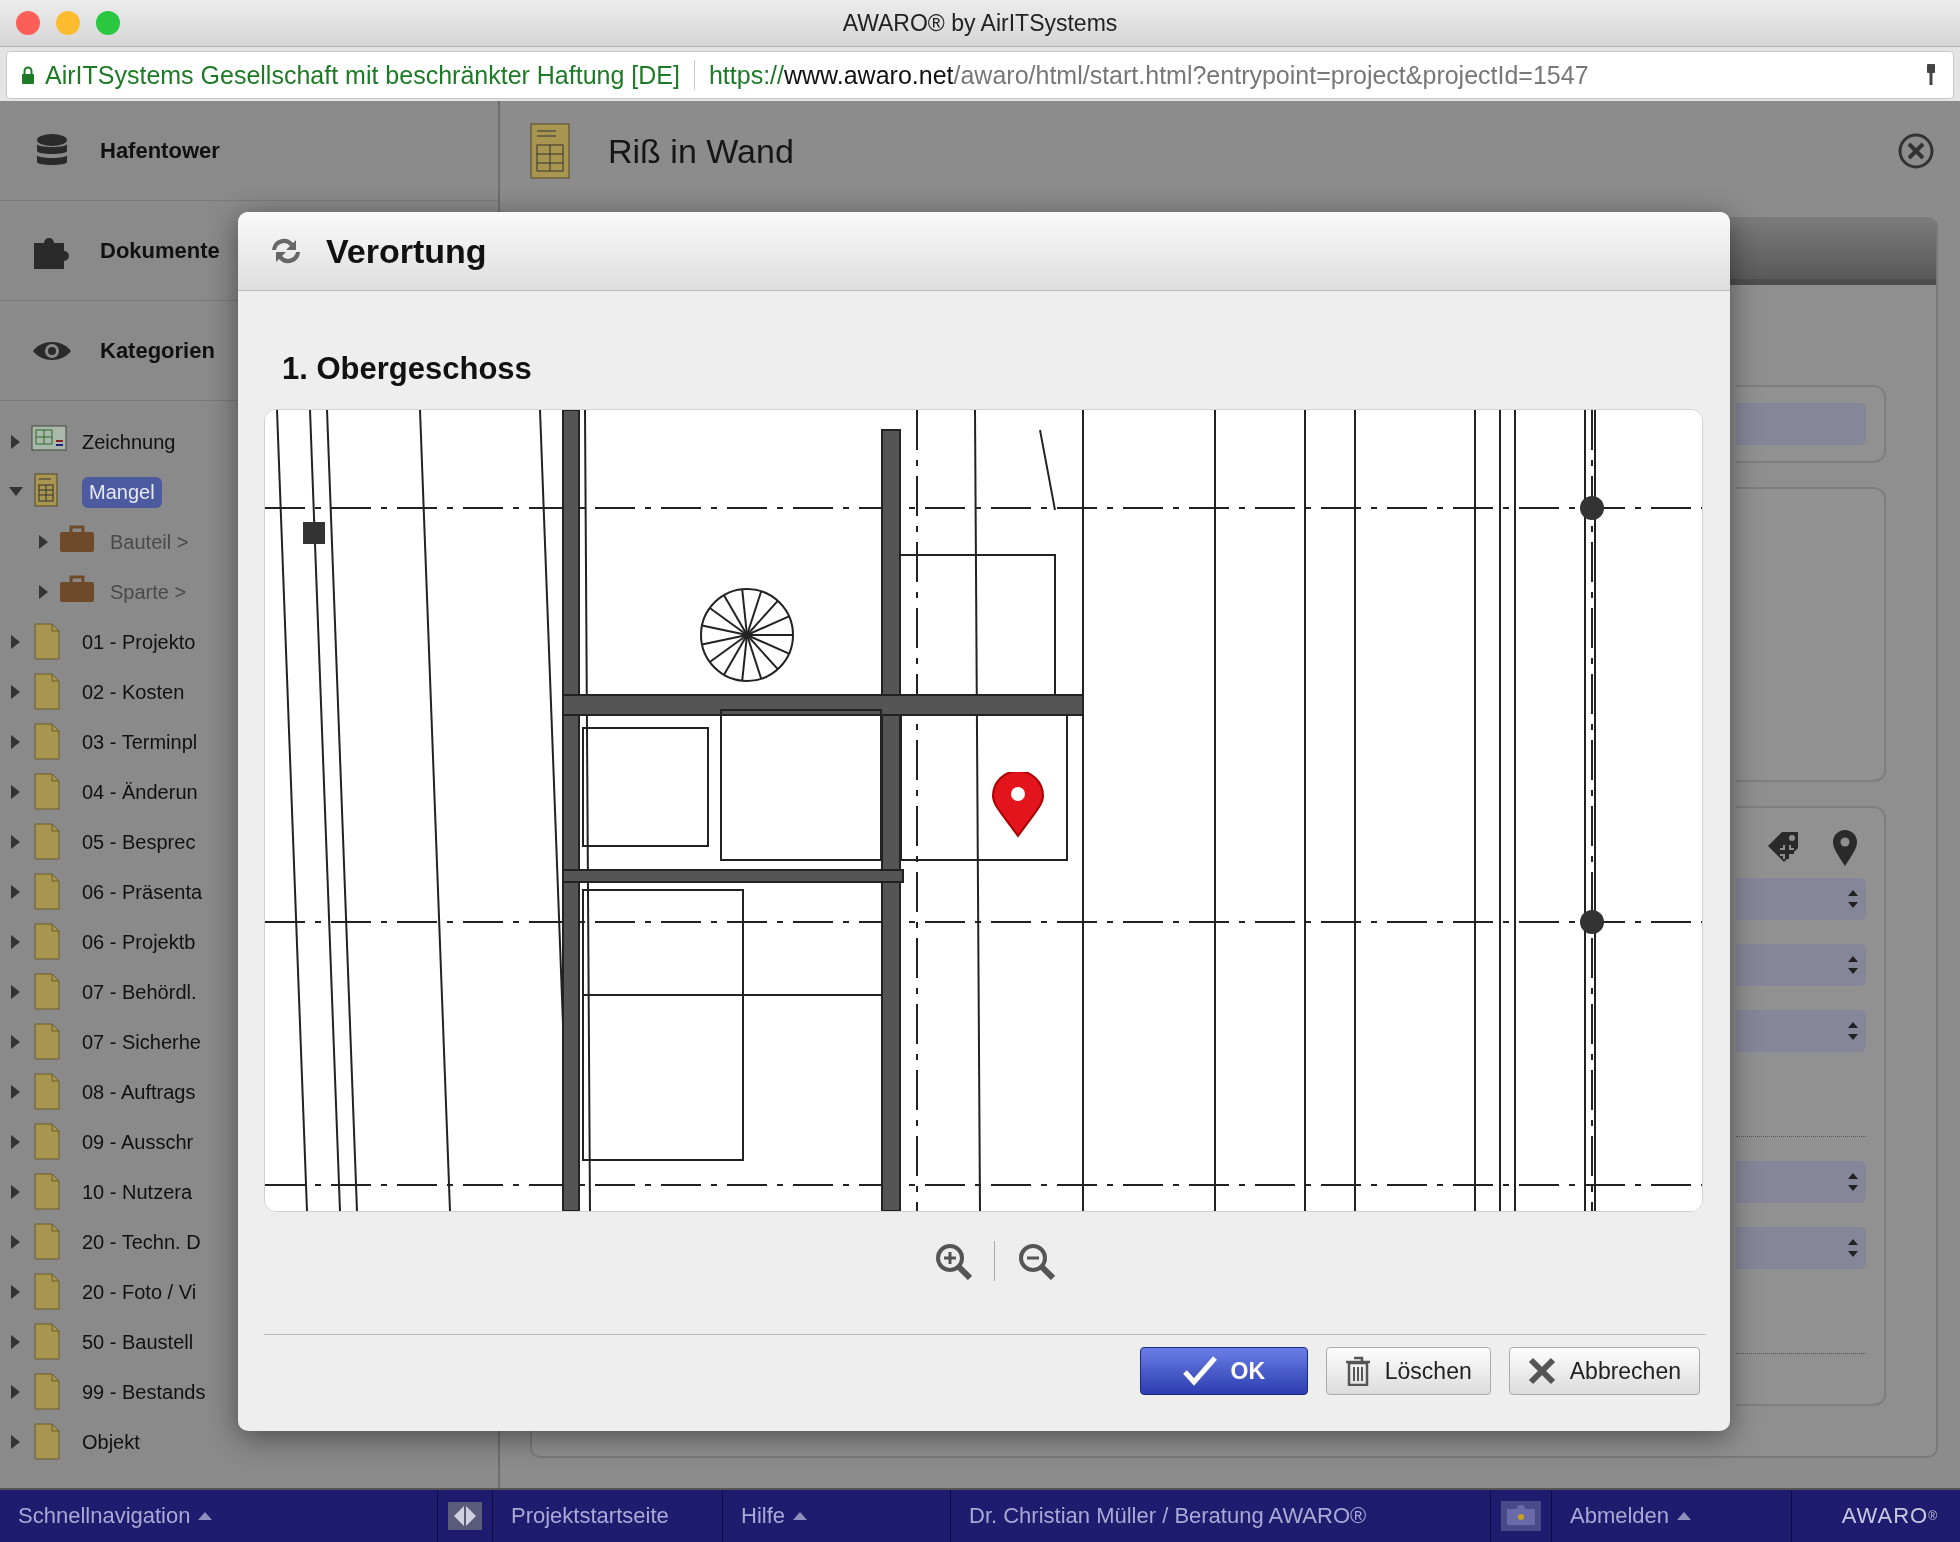 The height and width of the screenshot is (1542, 1960). Describe the element at coordinates (980, 23) in the screenshot. I see `window-title: AWARO® by AirITSystems` at that location.